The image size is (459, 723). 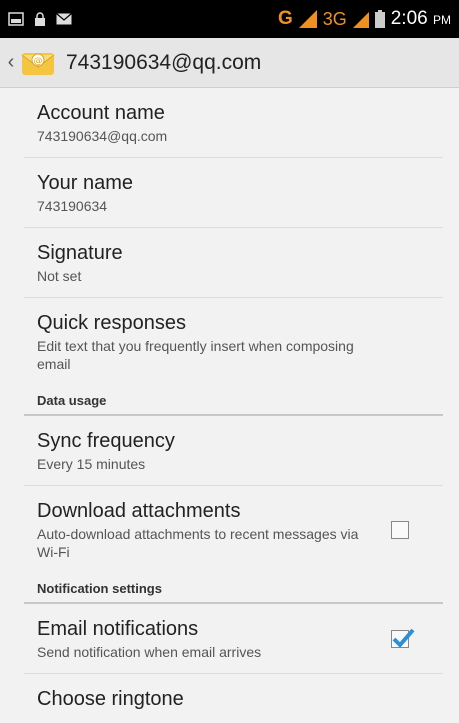 What do you see at coordinates (233, 263) in the screenshot?
I see `pref-signature: Signature Not set` at bounding box center [233, 263].